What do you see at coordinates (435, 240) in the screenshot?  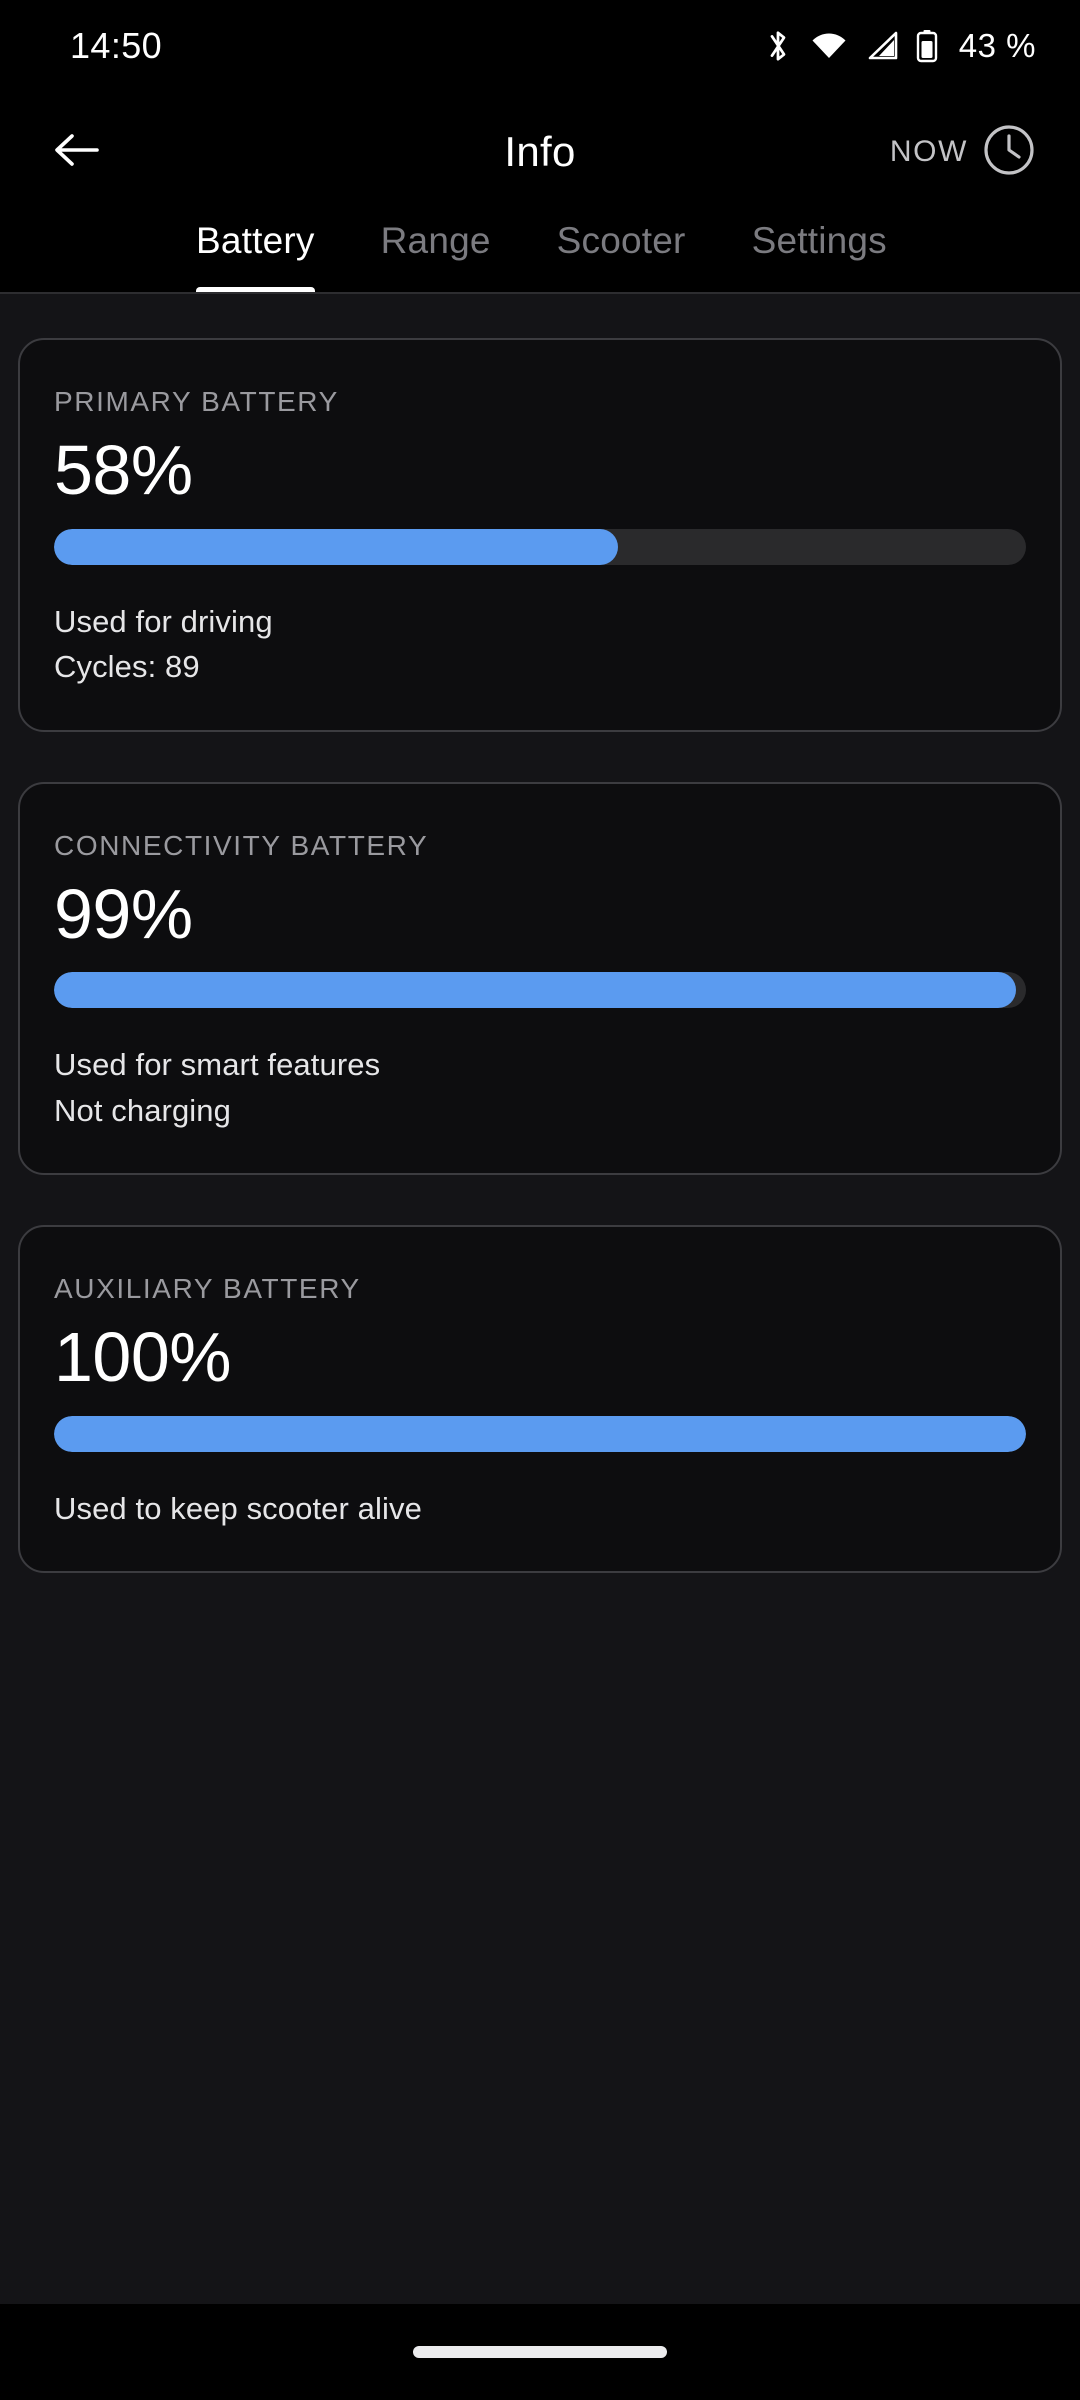 I see `tab-range-label: Range` at bounding box center [435, 240].